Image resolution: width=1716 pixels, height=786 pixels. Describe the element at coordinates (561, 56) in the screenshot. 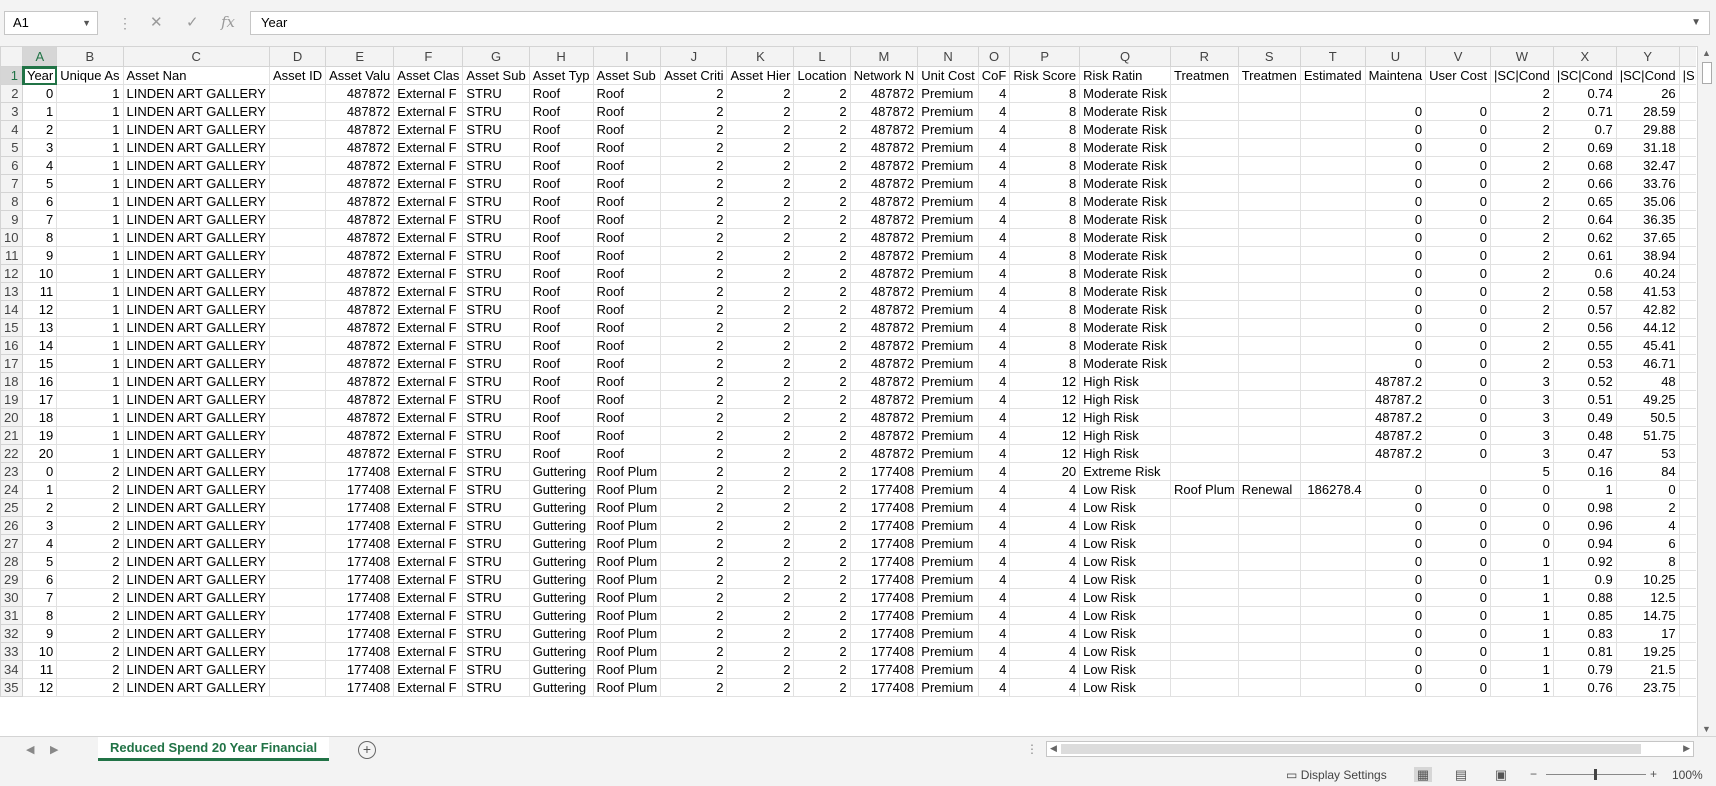

I see `column-header: H` at that location.